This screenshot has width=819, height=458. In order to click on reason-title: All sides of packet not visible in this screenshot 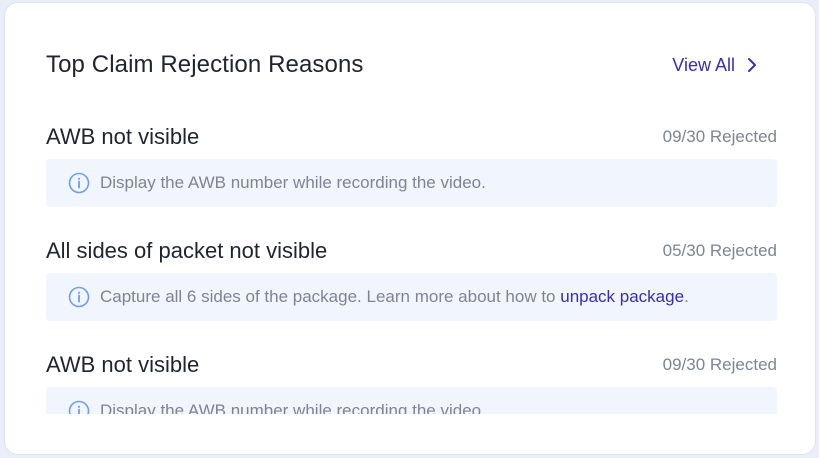, I will do `click(187, 250)`.